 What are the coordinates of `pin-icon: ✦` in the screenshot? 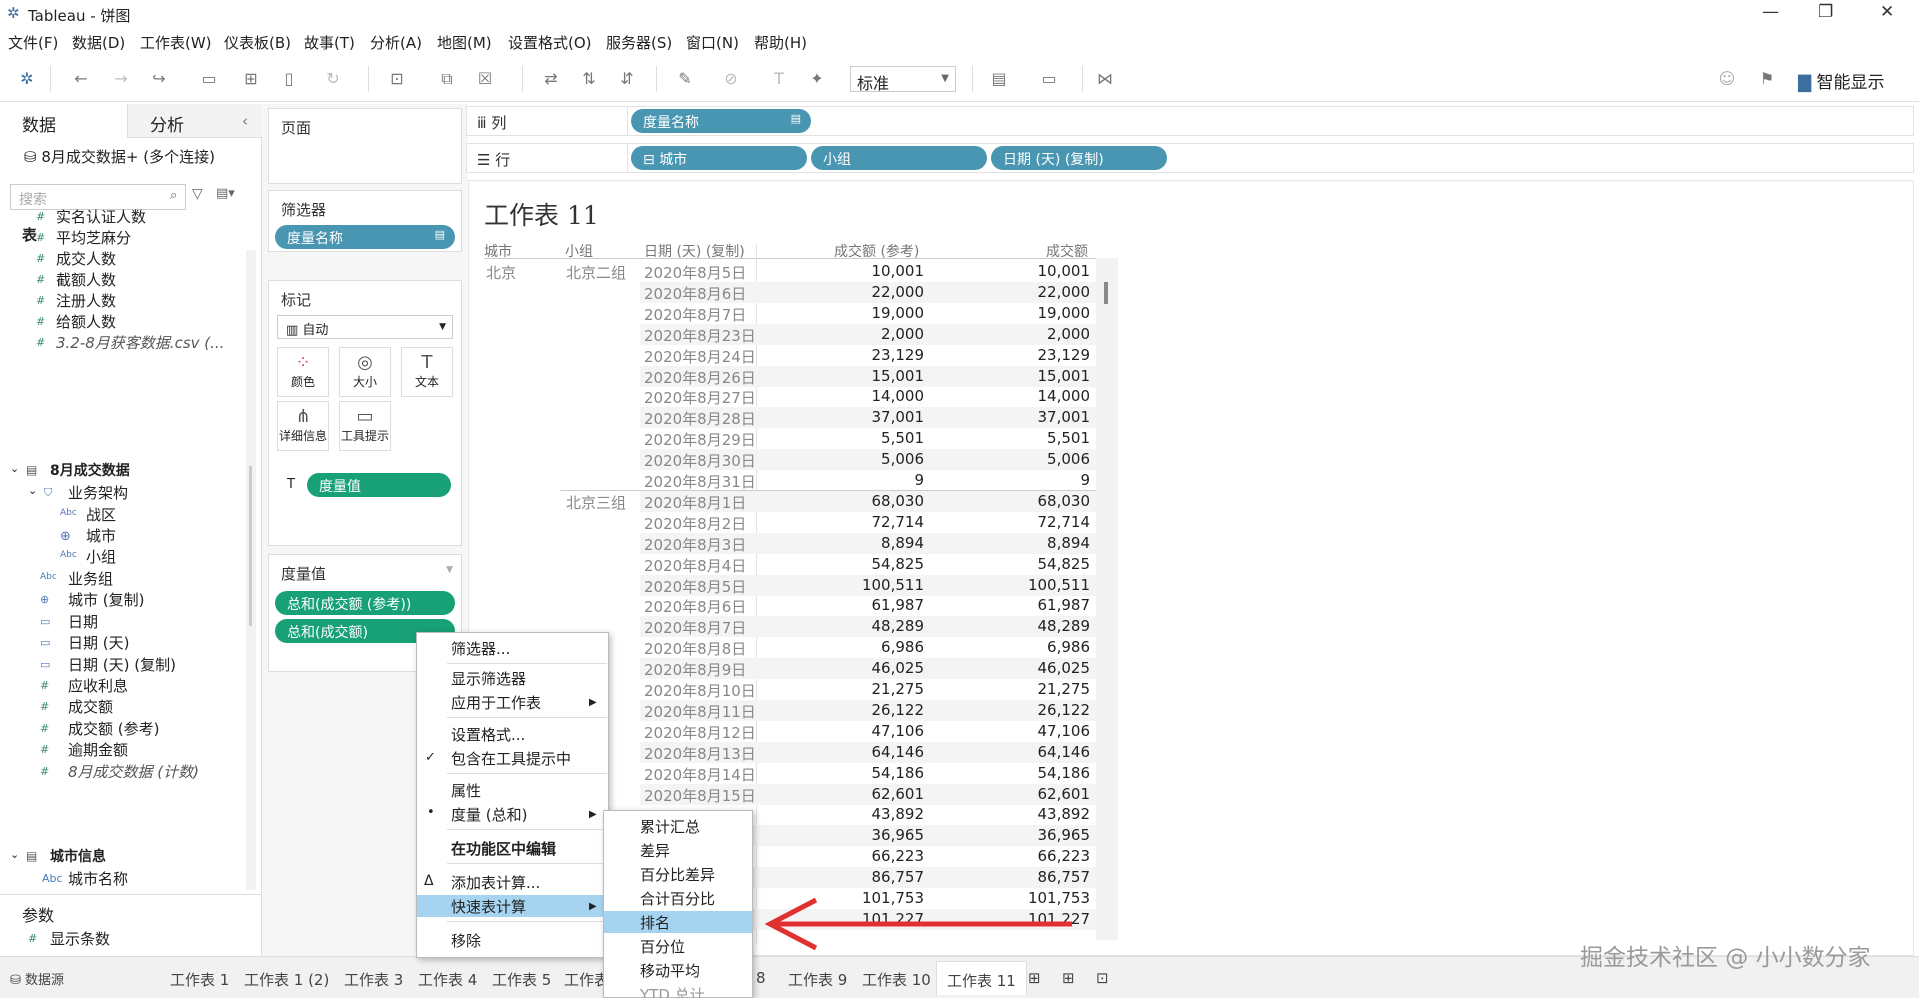 It's located at (817, 79).